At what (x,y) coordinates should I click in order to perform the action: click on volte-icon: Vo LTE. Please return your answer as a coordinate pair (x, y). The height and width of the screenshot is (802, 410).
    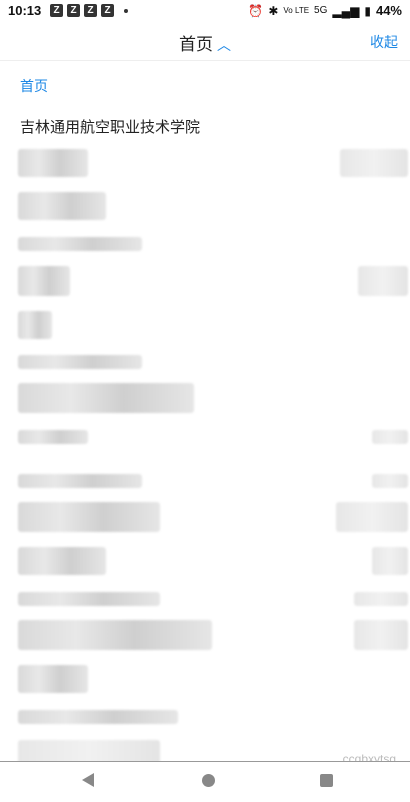
    Looking at the image, I should click on (296, 10).